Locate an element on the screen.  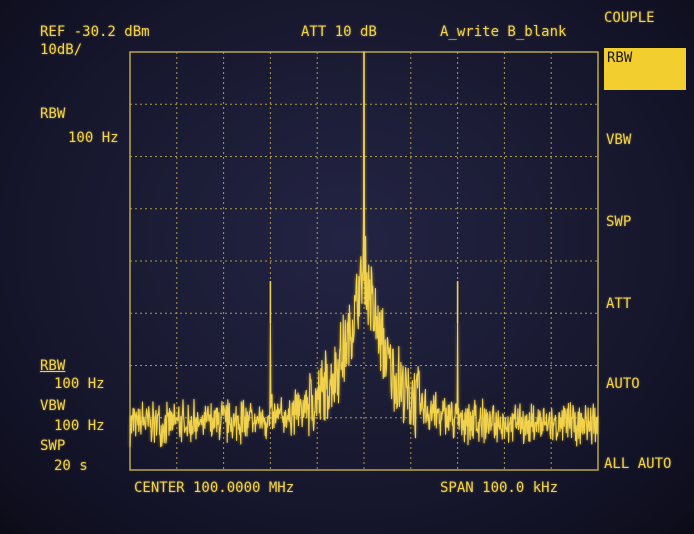
softkey-rbw-label: RBW is located at coordinates (620, 58).